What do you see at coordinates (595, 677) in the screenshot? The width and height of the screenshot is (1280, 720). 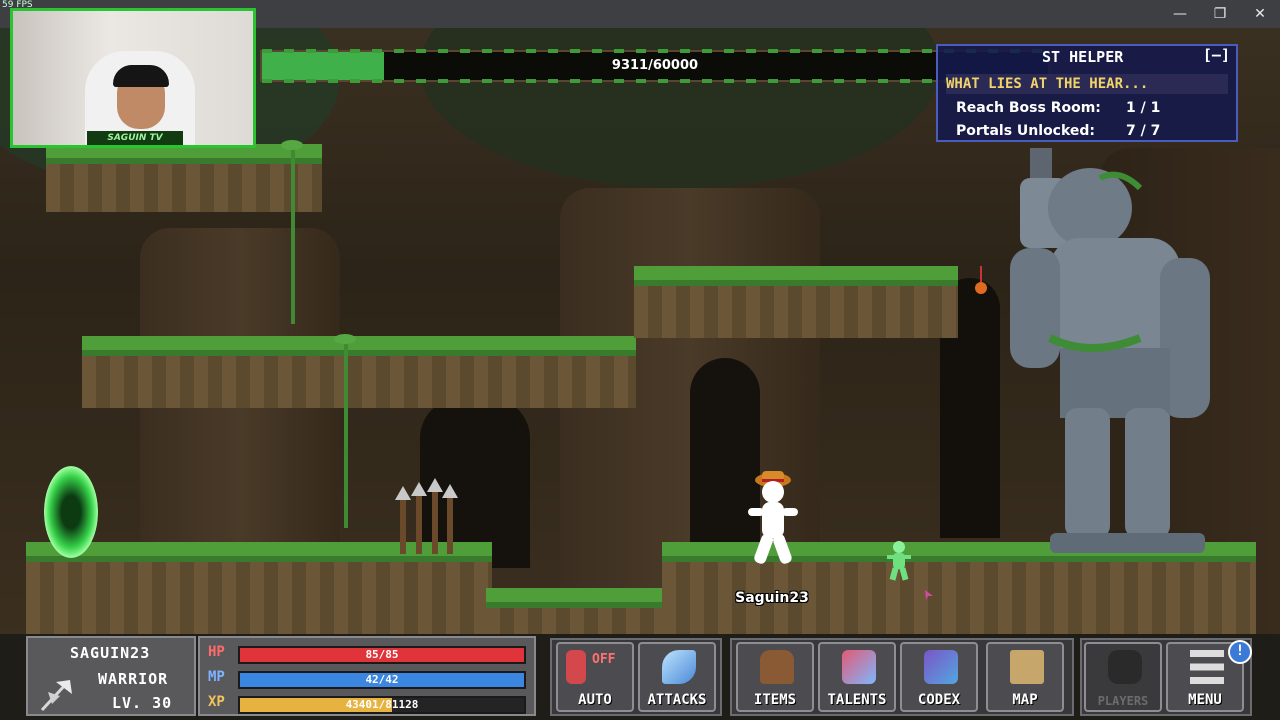 I see `auto-button: OFF AUTO` at bounding box center [595, 677].